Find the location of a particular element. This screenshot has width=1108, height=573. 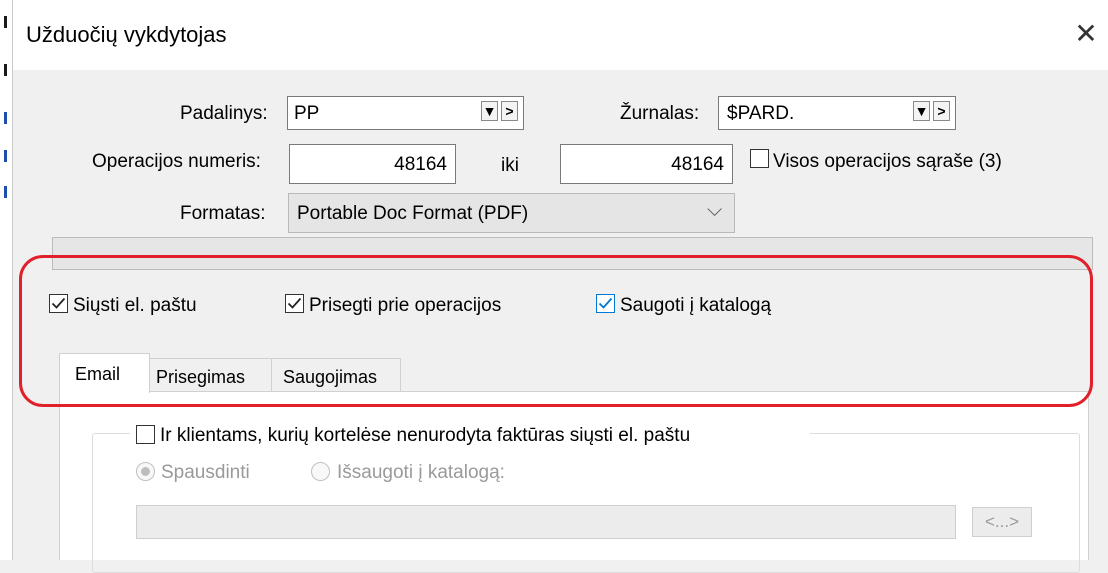

saugoti-checkbox is located at coordinates (605, 303).